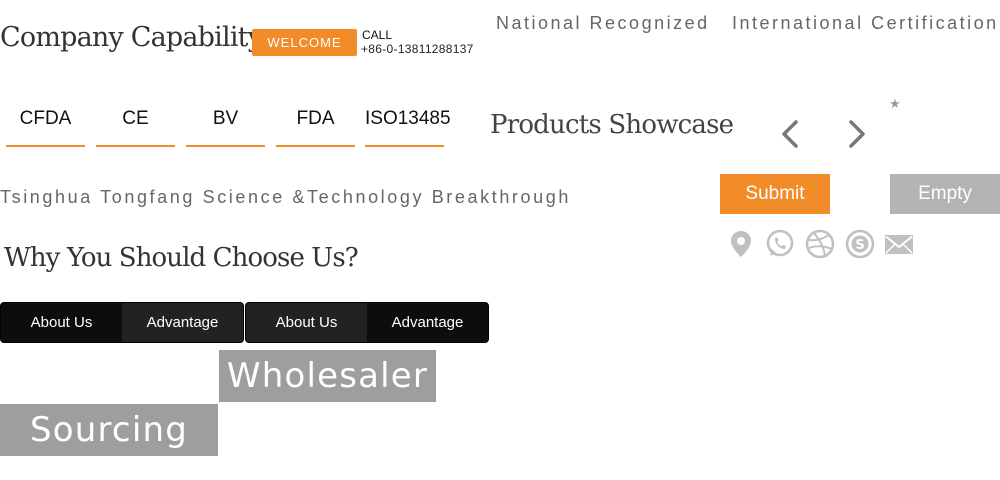 This screenshot has height=480, width=1000. Describe the element at coordinates (865, 23) in the screenshot. I see `tagline-international-certification: International Certification` at that location.